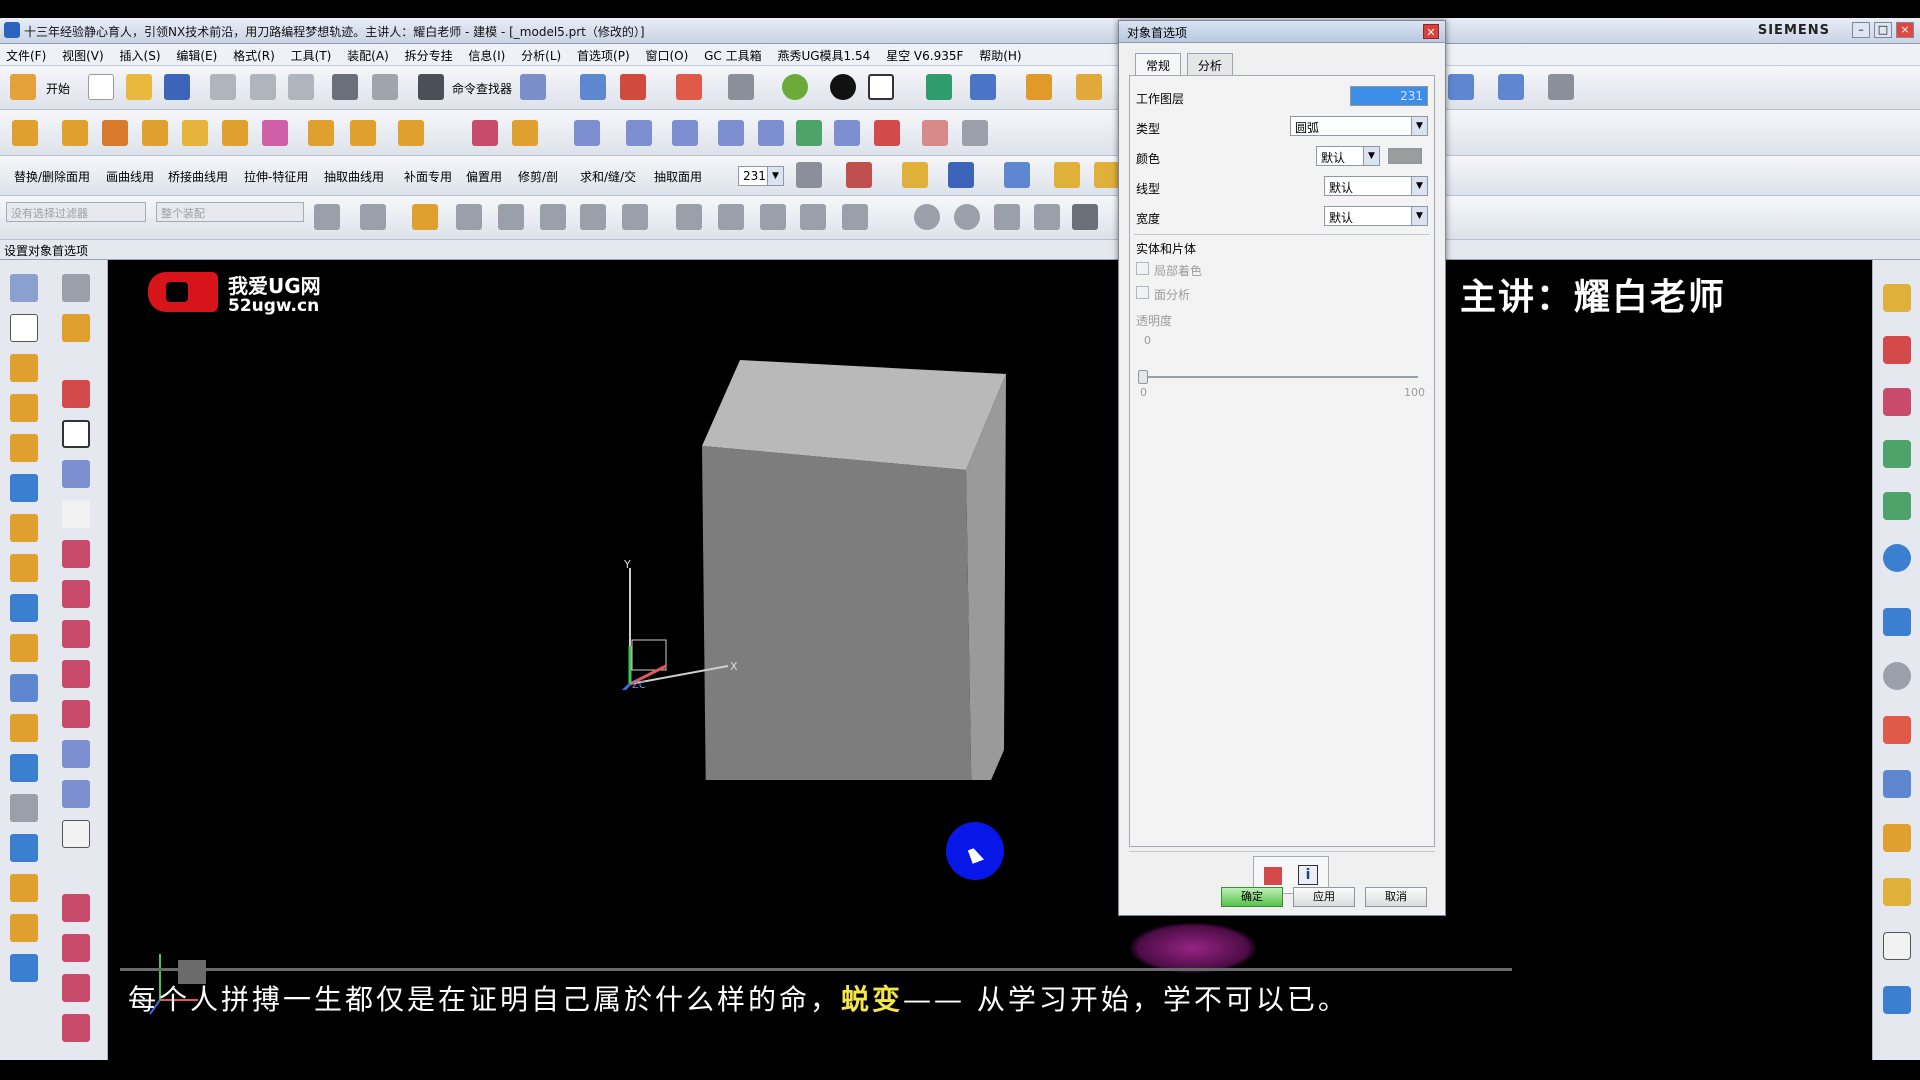 This screenshot has width=1920, height=1080. Describe the element at coordinates (1897, 1000) in the screenshot. I see `system-scenes-icon` at that location.